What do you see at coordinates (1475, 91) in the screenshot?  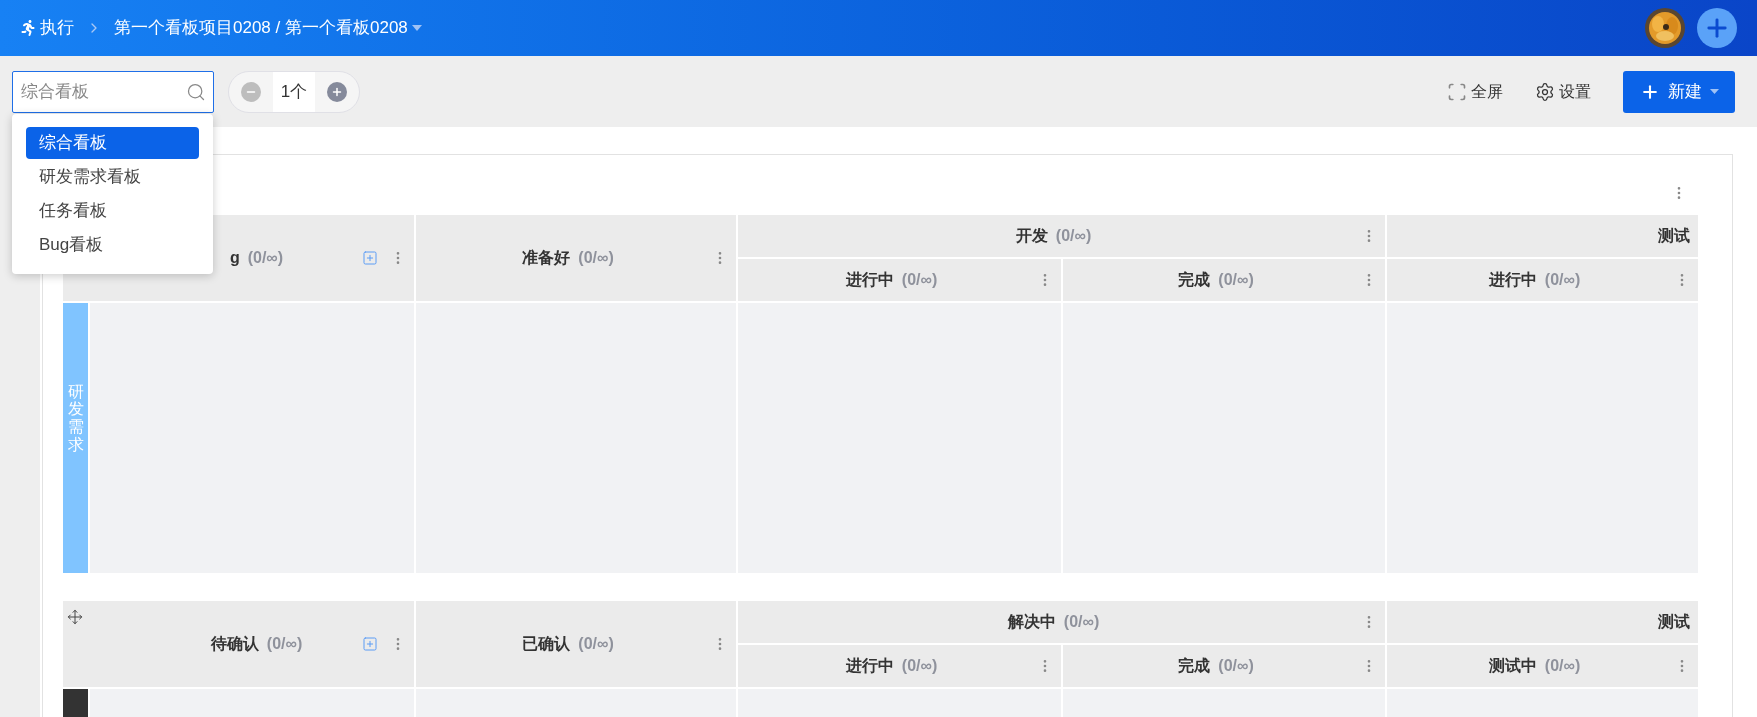 I see `fullscreen-button: 全屏` at bounding box center [1475, 91].